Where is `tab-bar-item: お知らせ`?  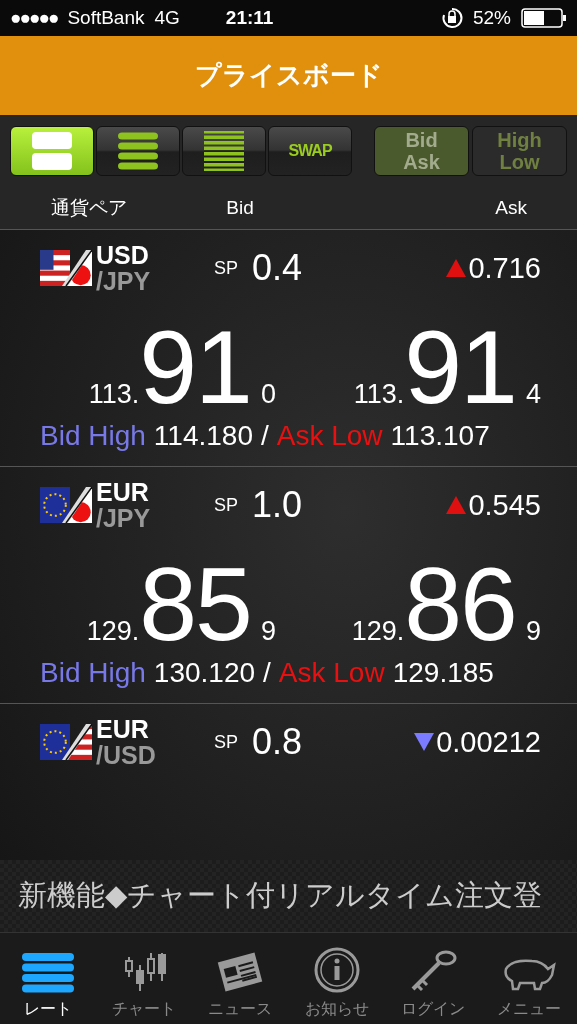 tab-bar-item: お知らせ is located at coordinates (336, 978).